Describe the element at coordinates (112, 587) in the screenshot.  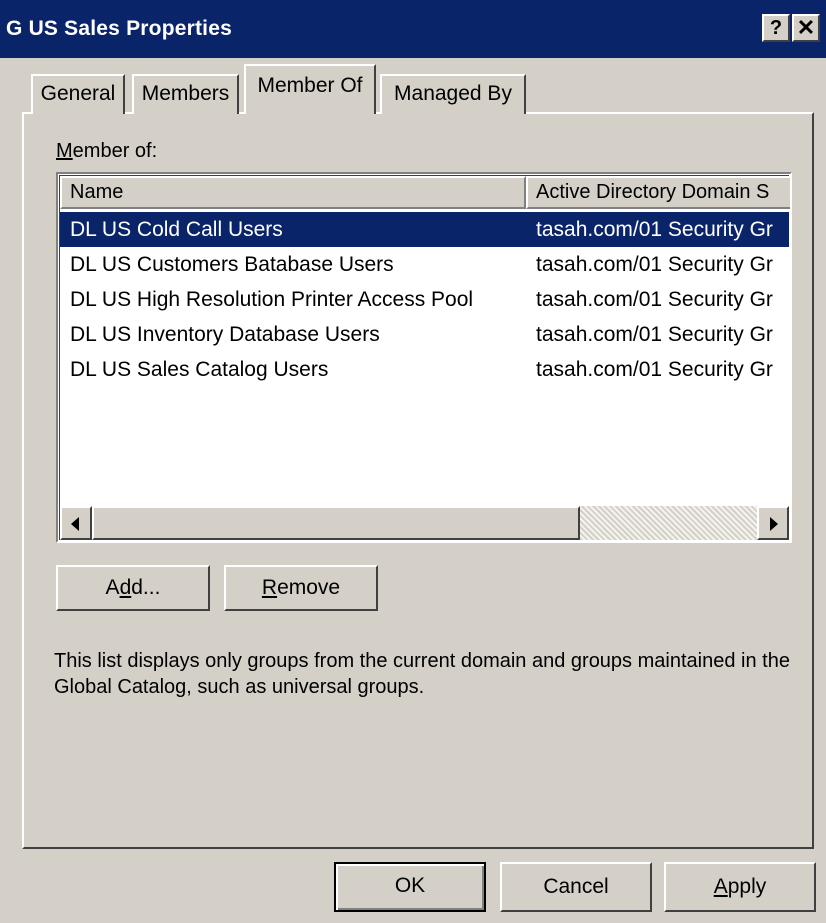
I see `add-label-pre: A` at that location.